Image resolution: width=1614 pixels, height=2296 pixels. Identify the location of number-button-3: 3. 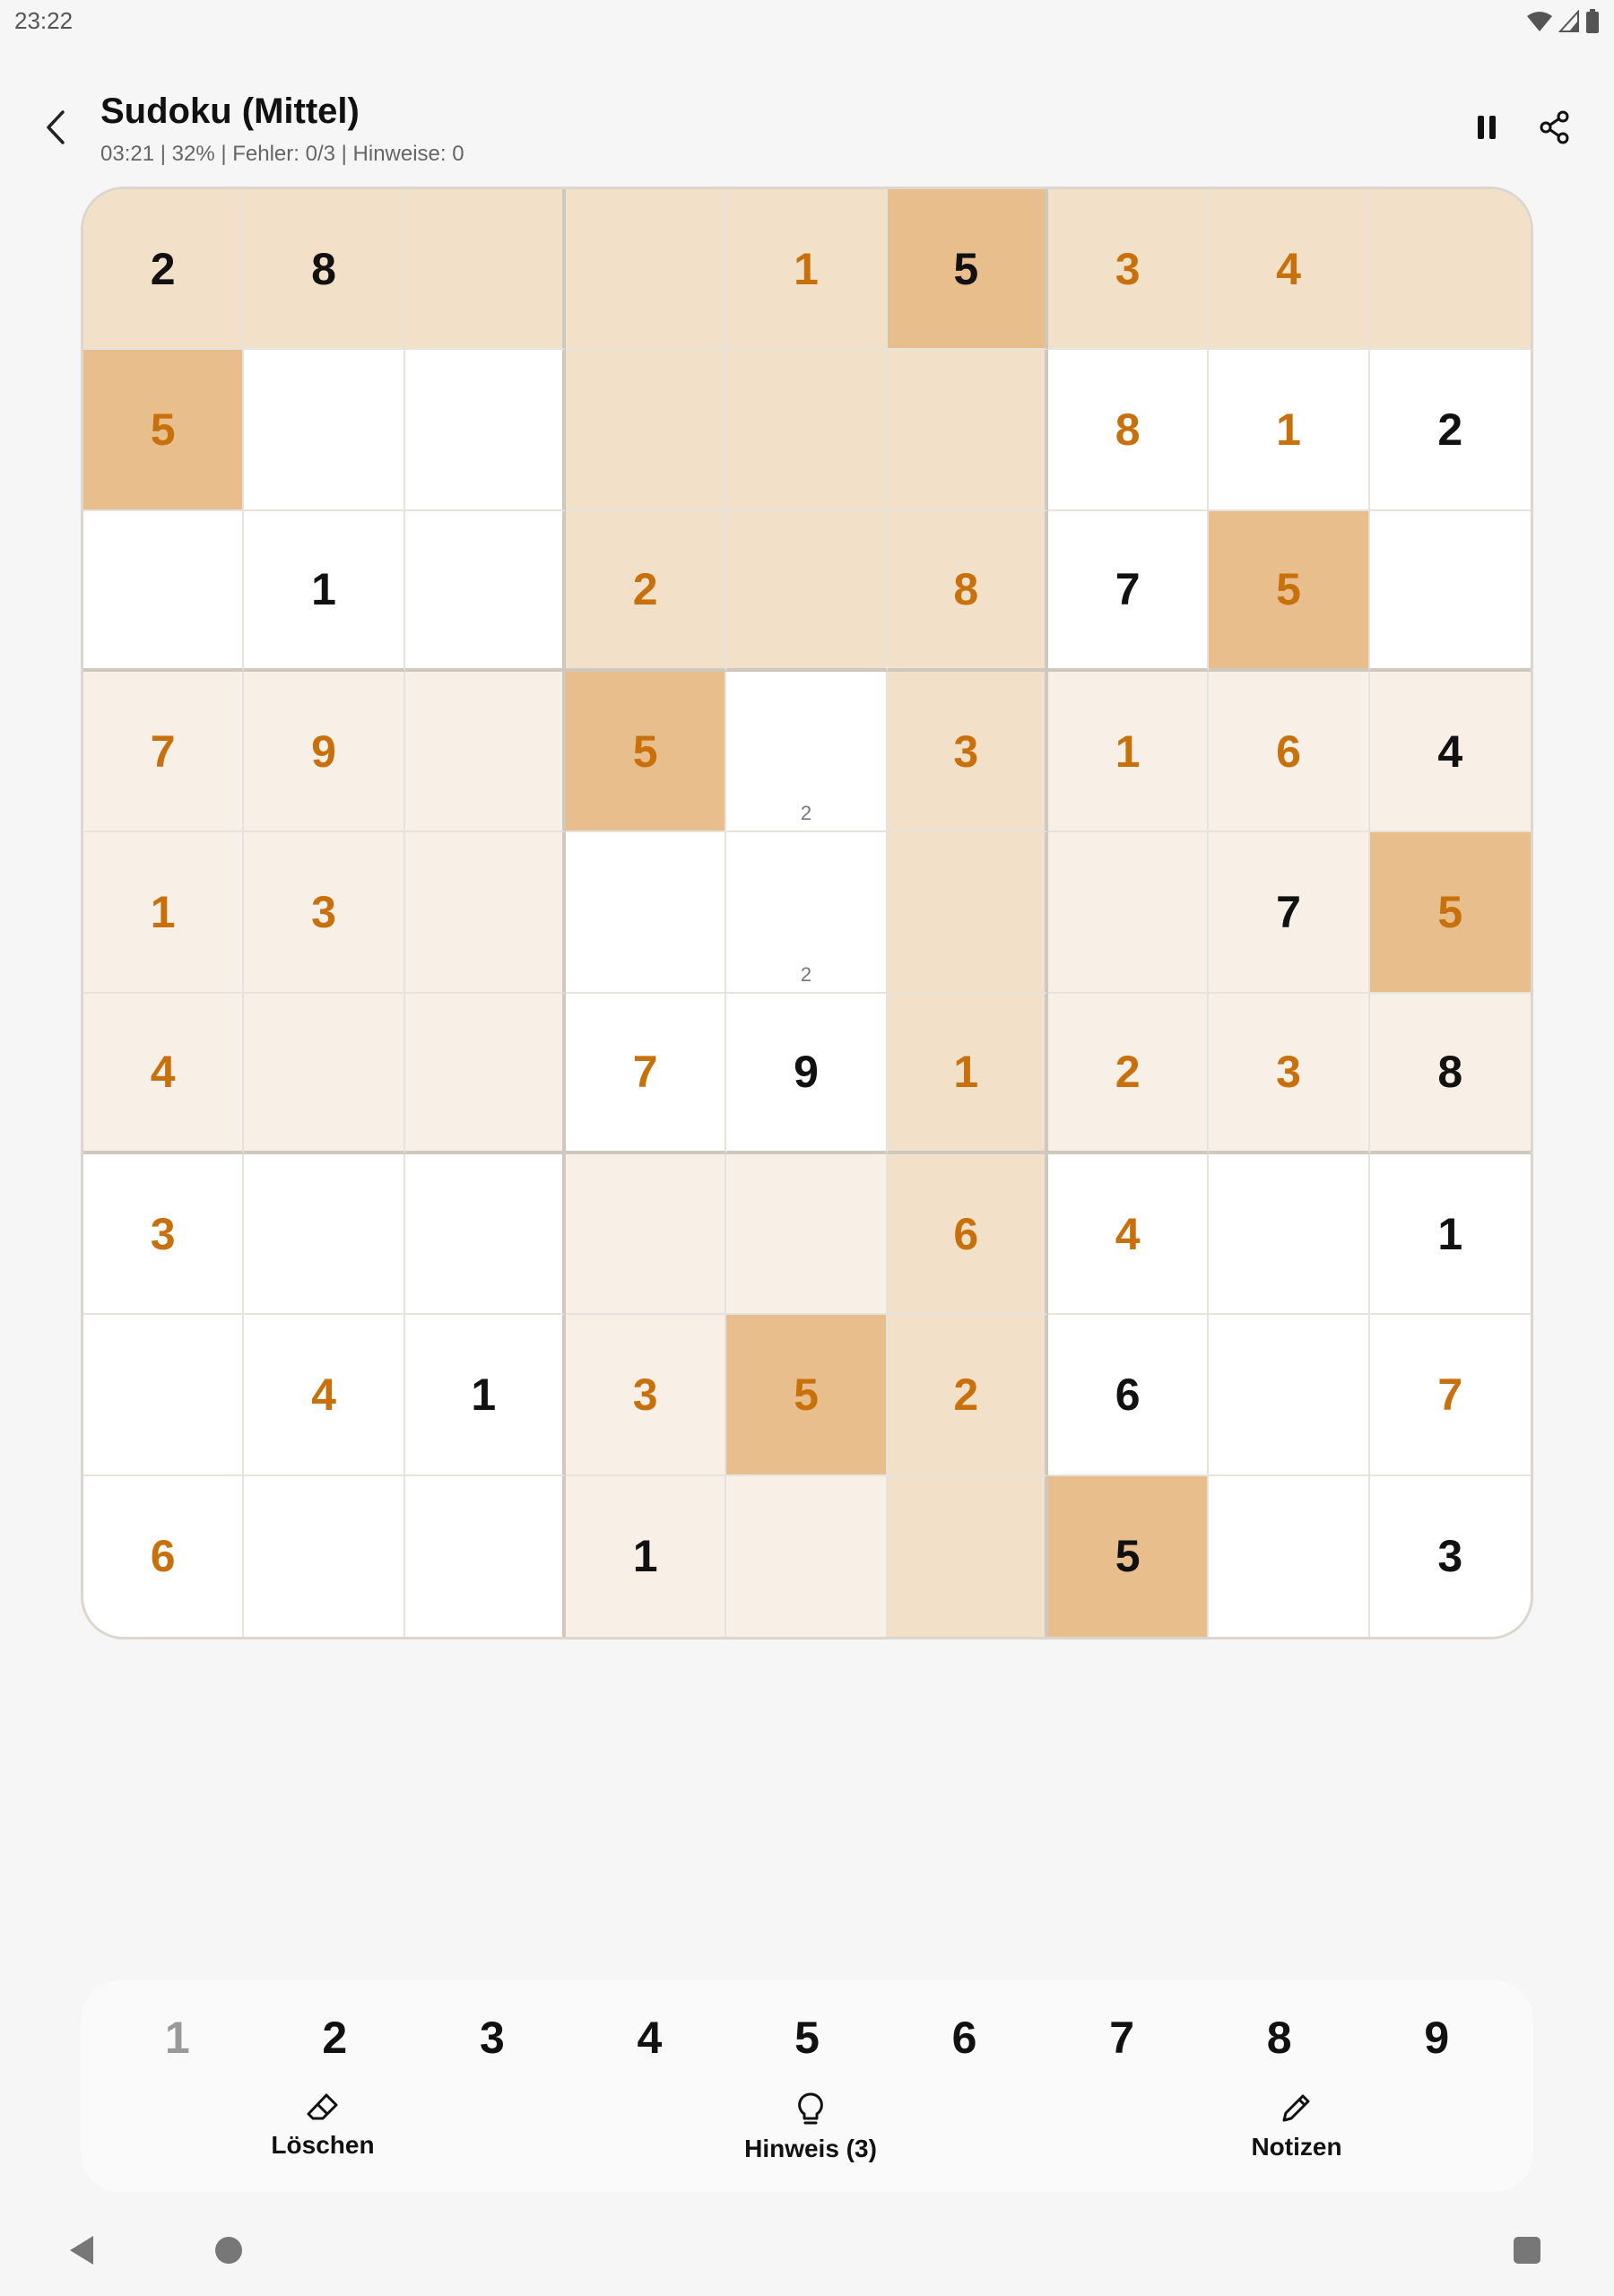
(492, 2038).